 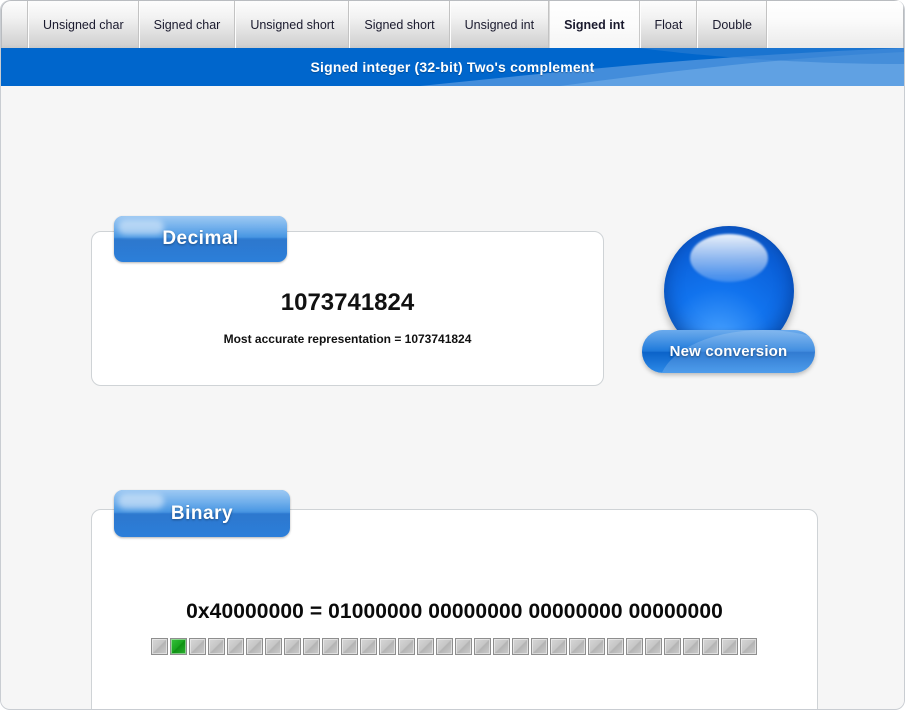 I want to click on binary-panel-badge: Binary, so click(x=202, y=513).